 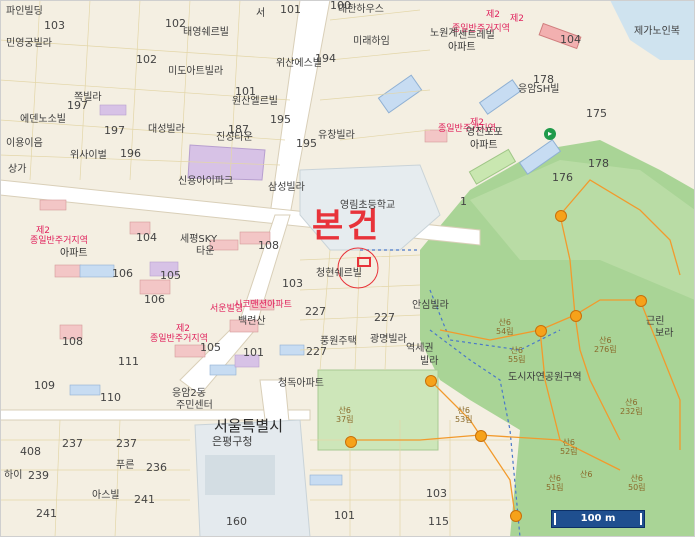 What do you see at coordinates (234, 137) in the screenshot?
I see `map-label: 진성타운` at bounding box center [234, 137].